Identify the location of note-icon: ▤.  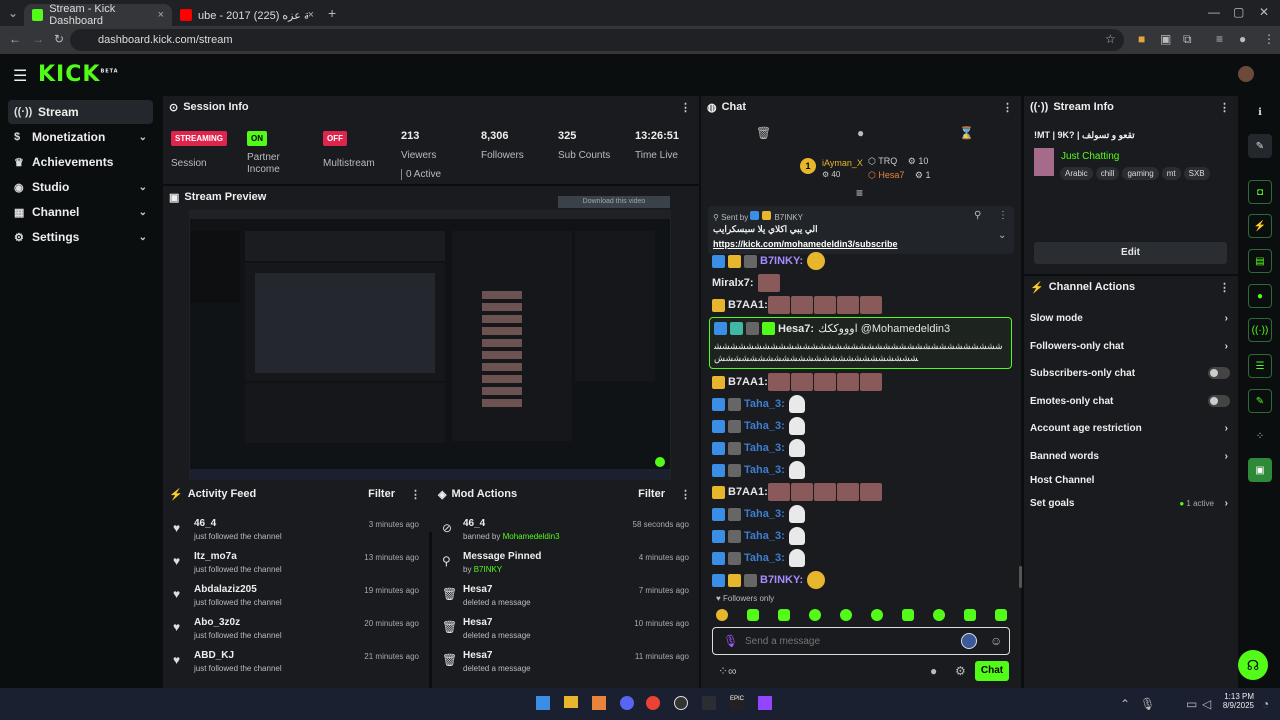
(1260, 261).